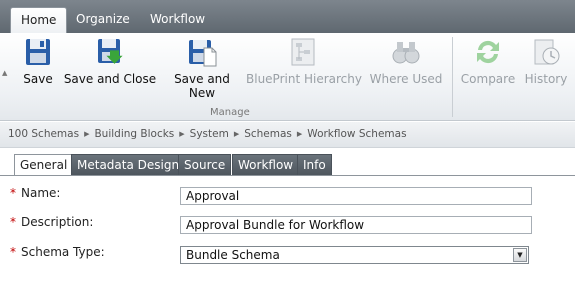  What do you see at coordinates (44, 165) in the screenshot?
I see `tab-general: General` at bounding box center [44, 165].